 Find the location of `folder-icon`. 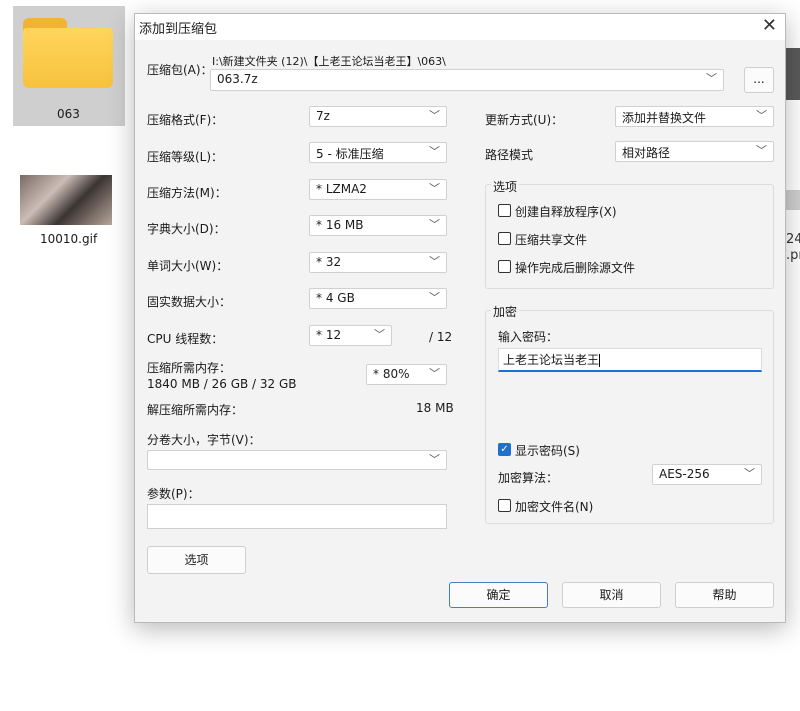

folder-icon is located at coordinates (68, 53).